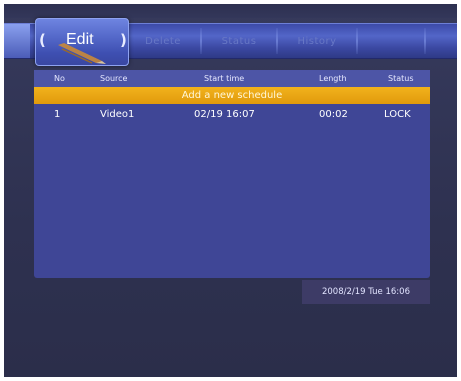 Image resolution: width=461 pixels, height=381 pixels. I want to click on table-header: No Source Start time Length Status, so click(232, 78).